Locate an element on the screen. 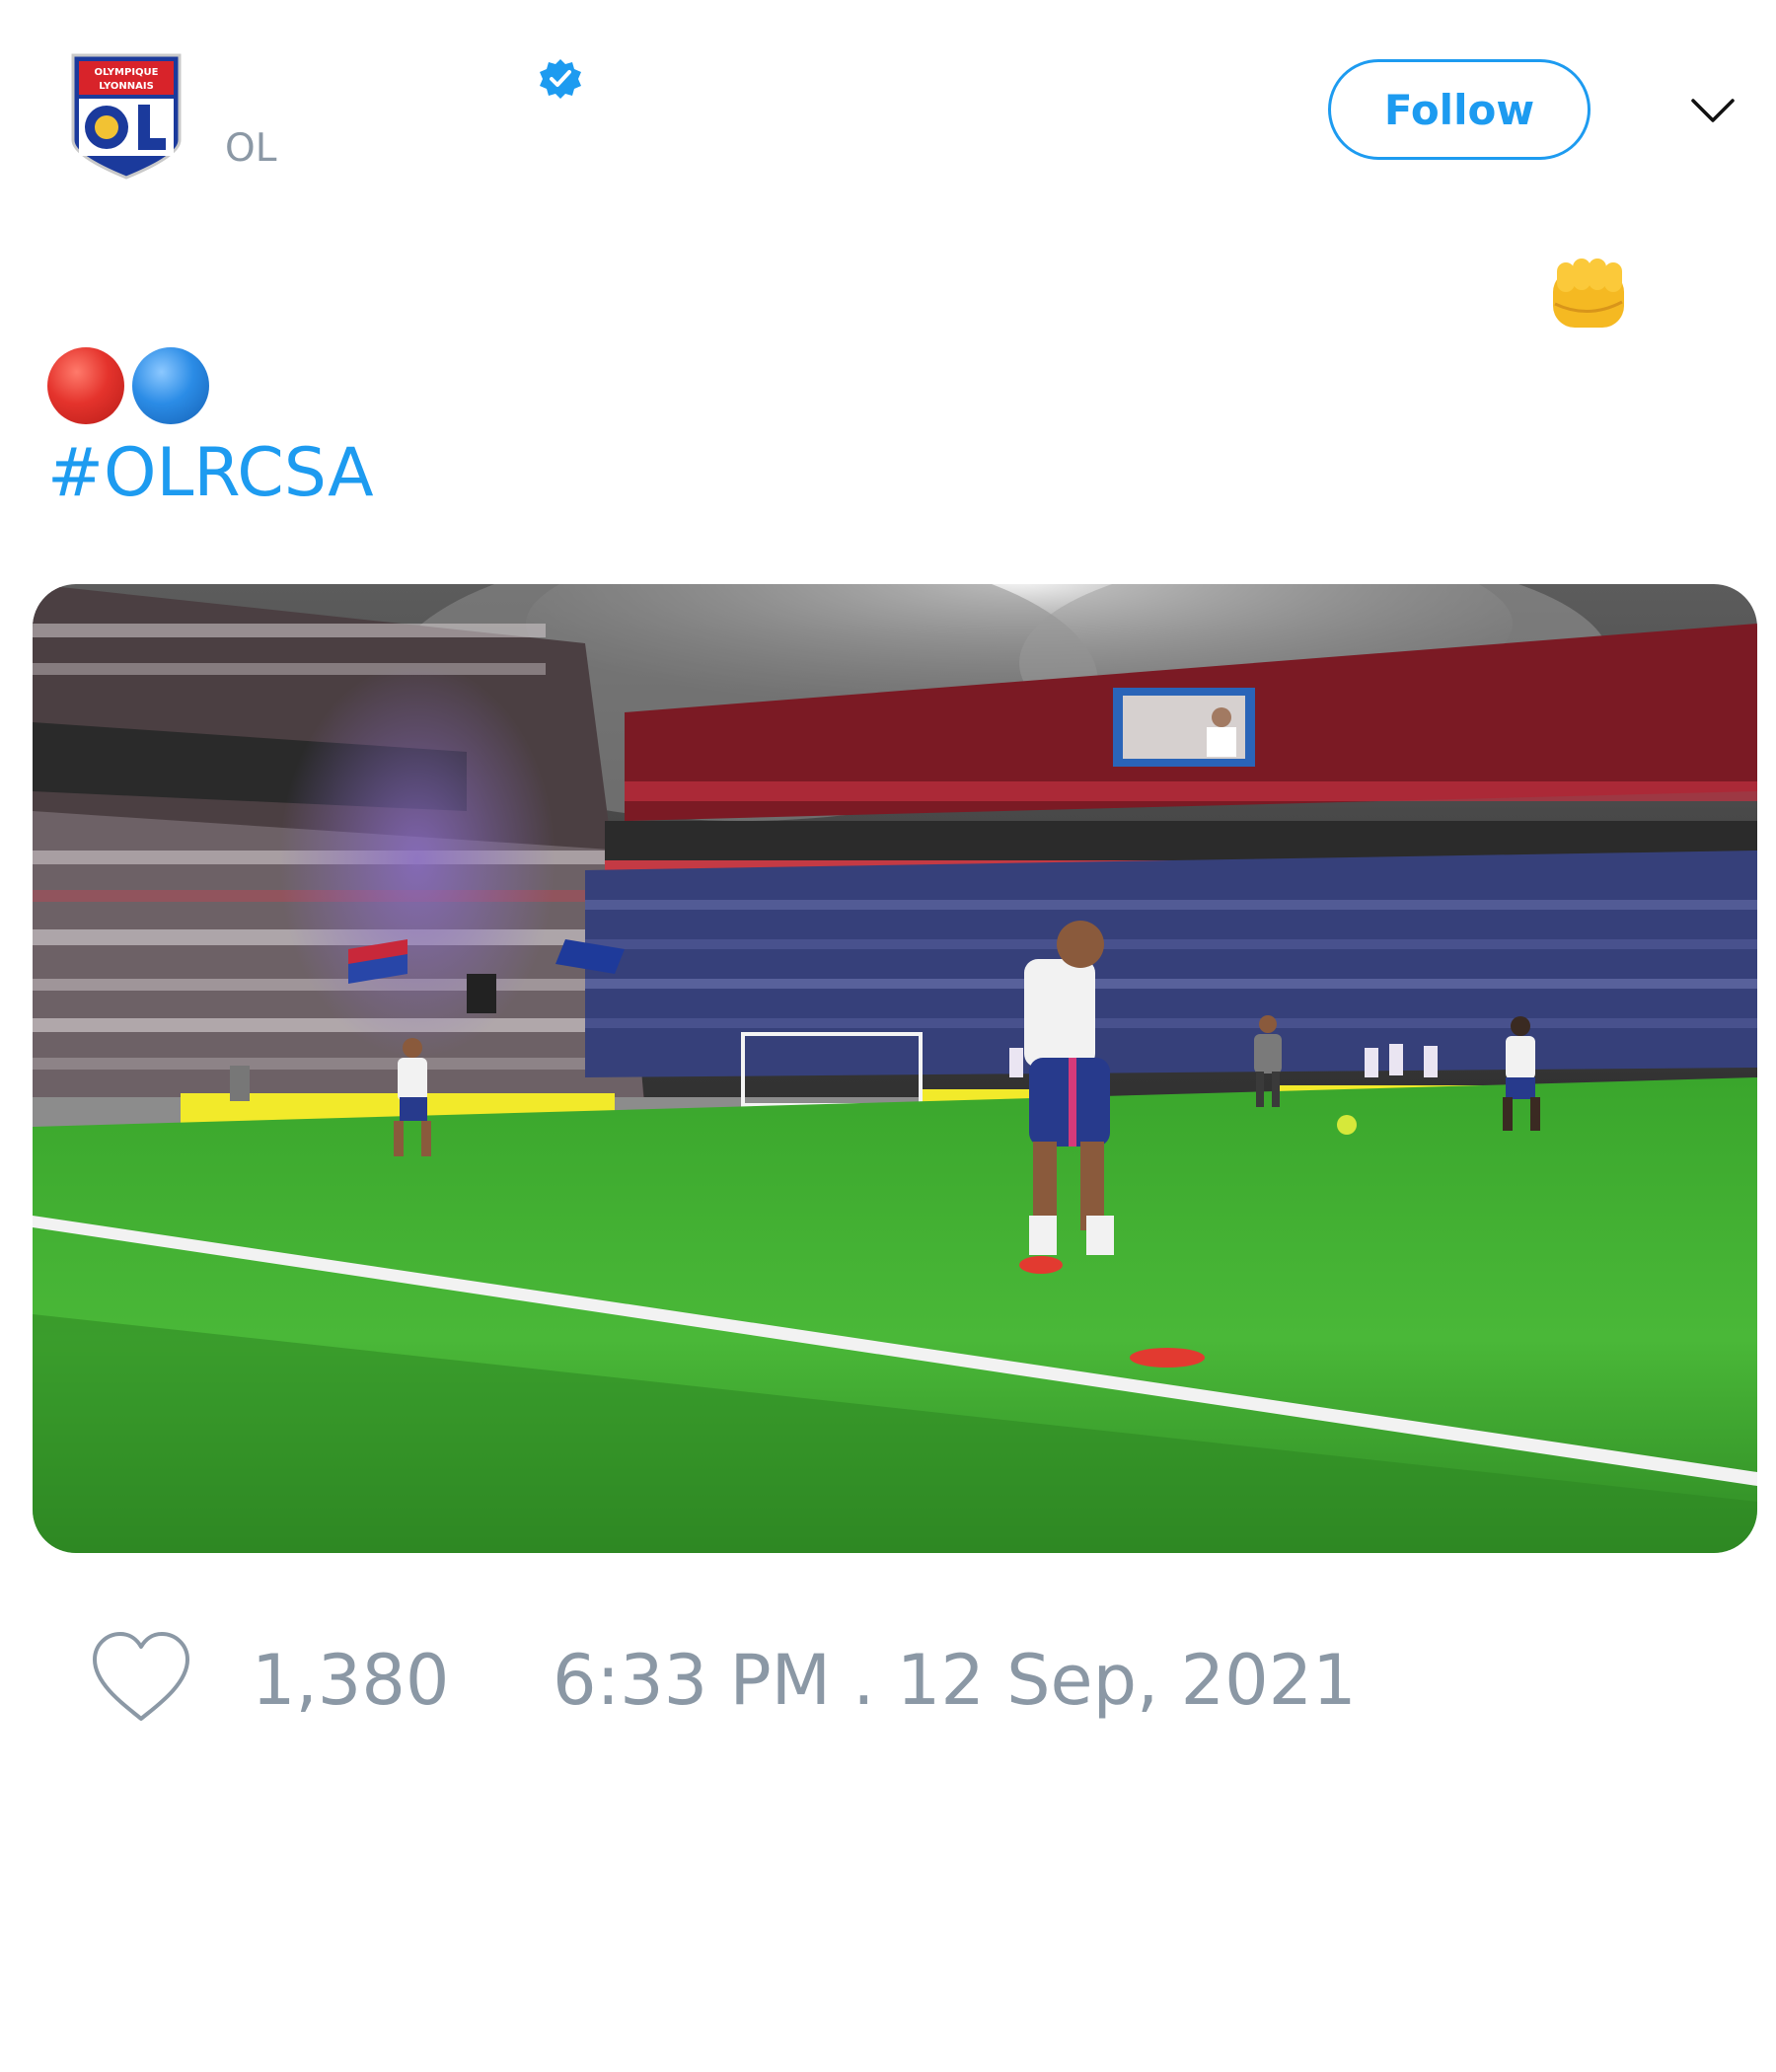 The height and width of the screenshot is (2072, 1776). verified-badge-icon is located at coordinates (561, 80).